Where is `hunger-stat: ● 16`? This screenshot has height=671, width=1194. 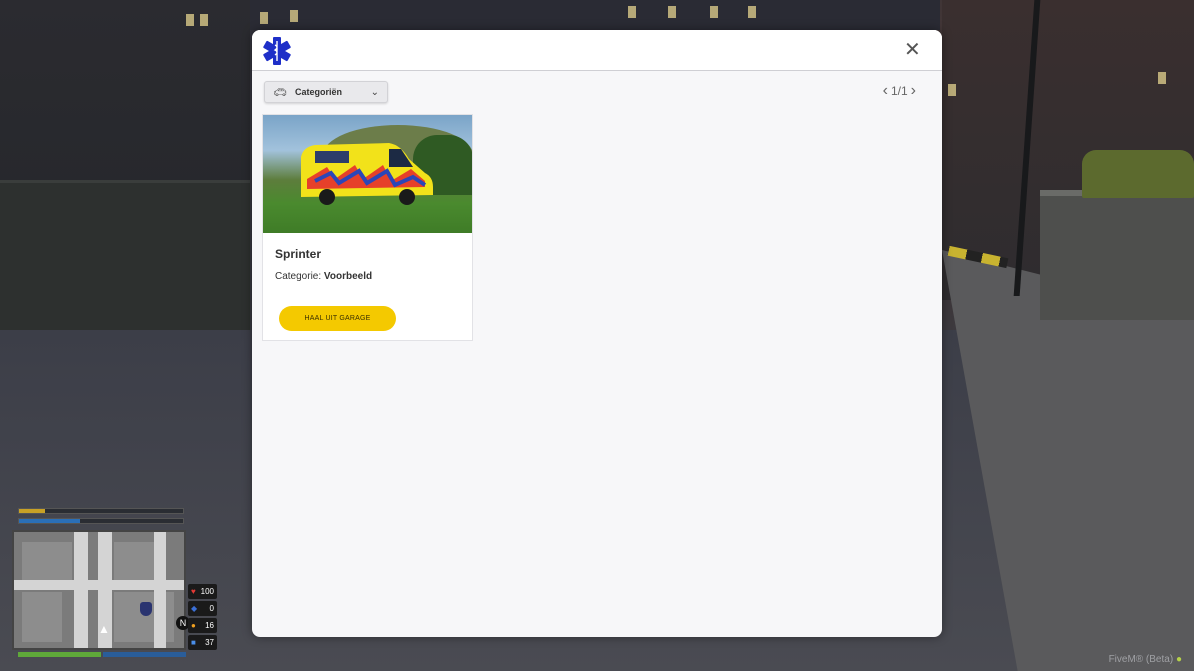
hunger-stat: ● 16 is located at coordinates (202, 625).